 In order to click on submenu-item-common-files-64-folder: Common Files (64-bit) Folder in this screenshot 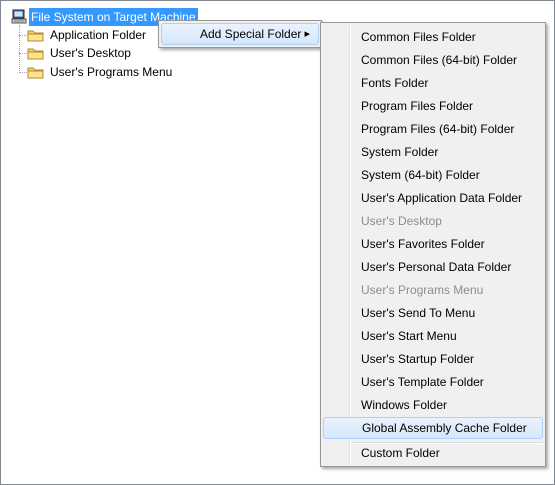, I will do `click(433, 60)`.